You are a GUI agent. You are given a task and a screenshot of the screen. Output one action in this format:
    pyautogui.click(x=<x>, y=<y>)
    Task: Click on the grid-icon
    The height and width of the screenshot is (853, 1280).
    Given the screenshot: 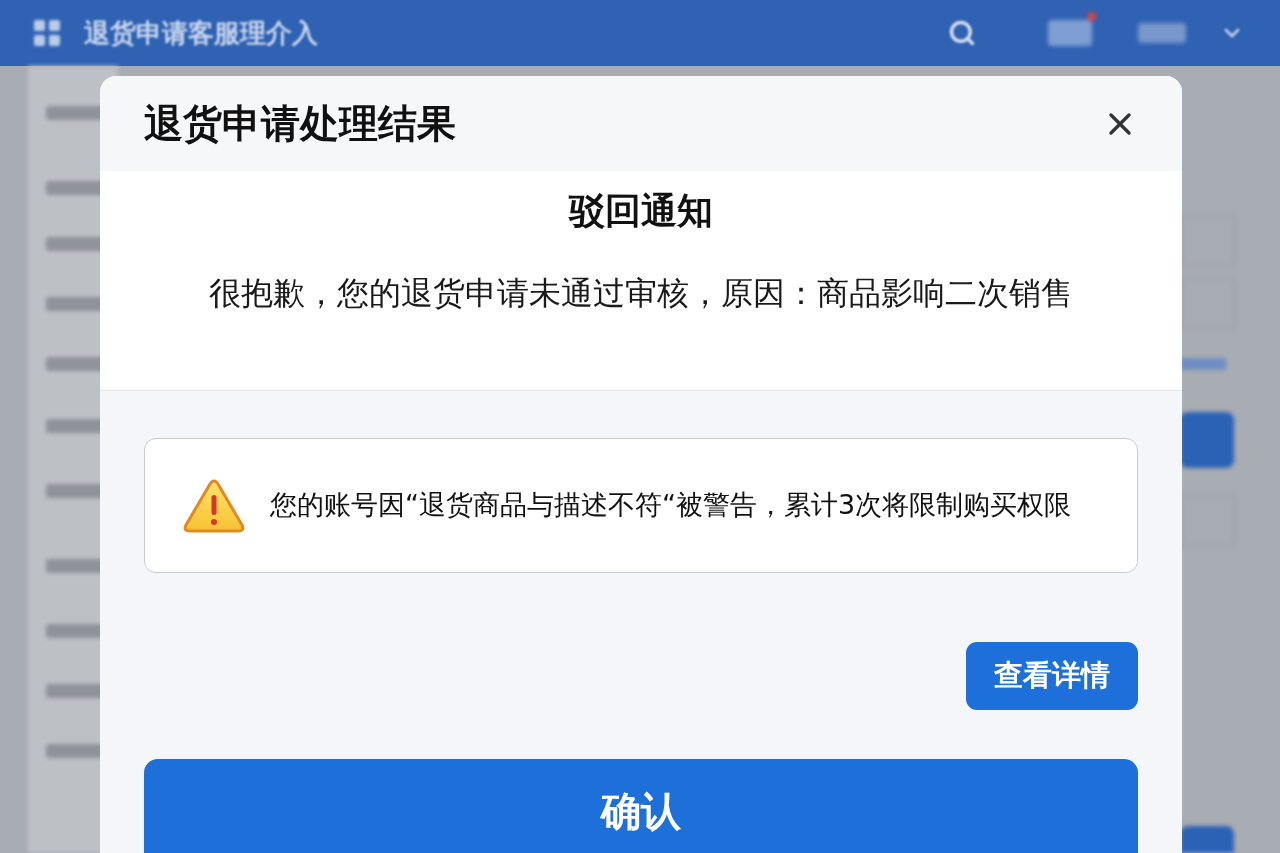 What is the action you would take?
    pyautogui.click(x=47, y=33)
    